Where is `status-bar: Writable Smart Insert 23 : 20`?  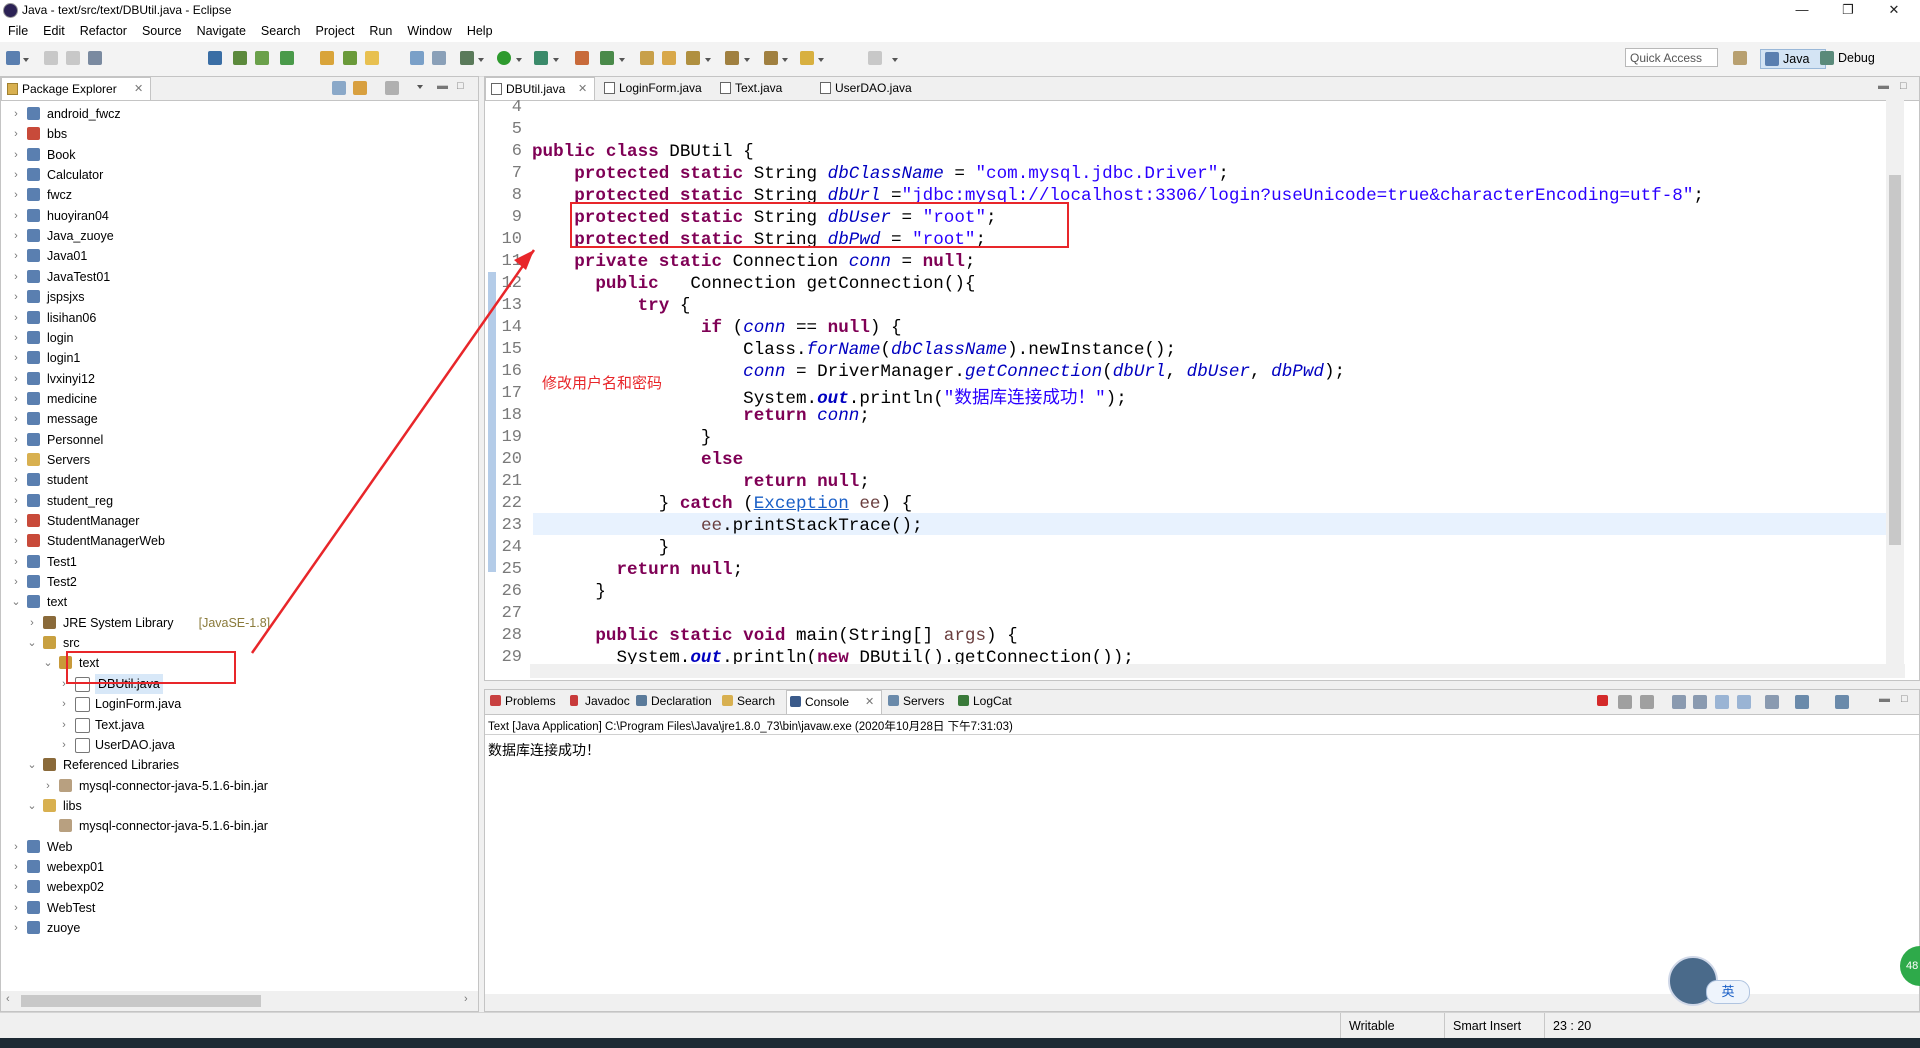 status-bar: Writable Smart Insert 23 : 20 is located at coordinates (960, 1025).